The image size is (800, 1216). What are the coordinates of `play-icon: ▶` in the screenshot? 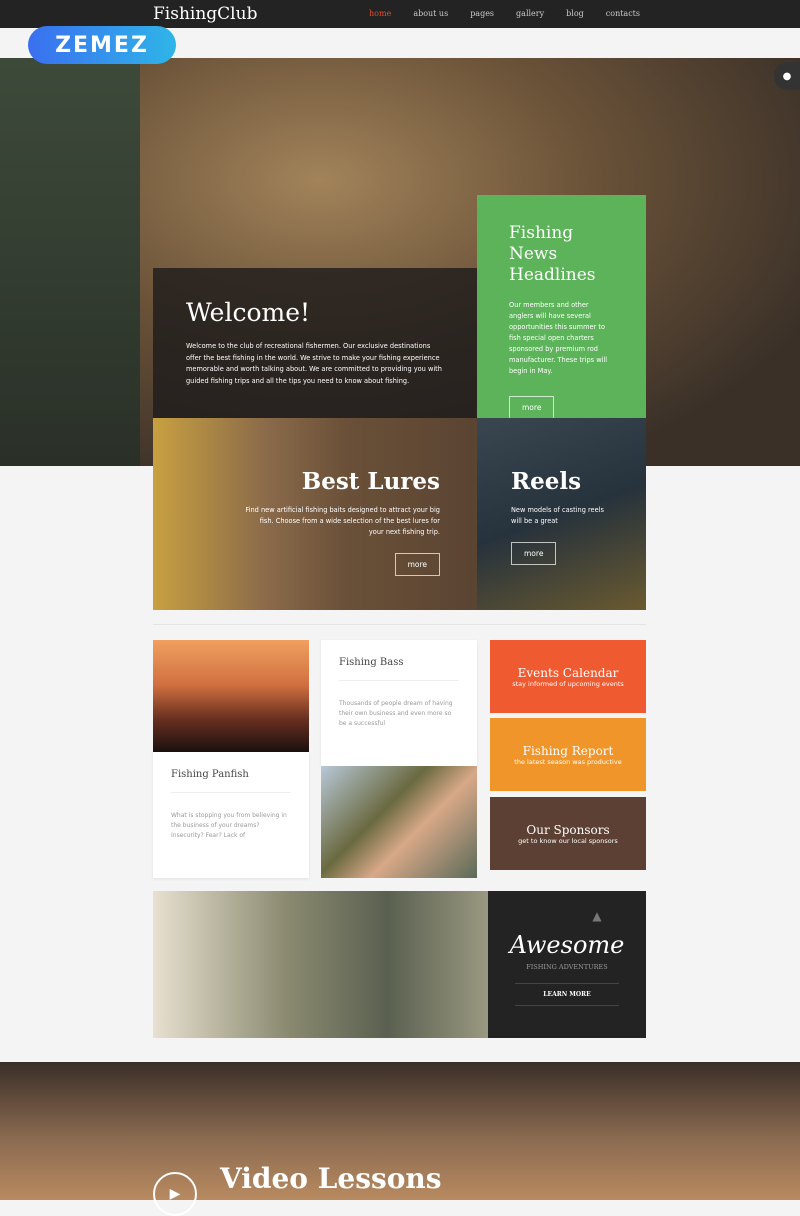 It's located at (175, 1194).